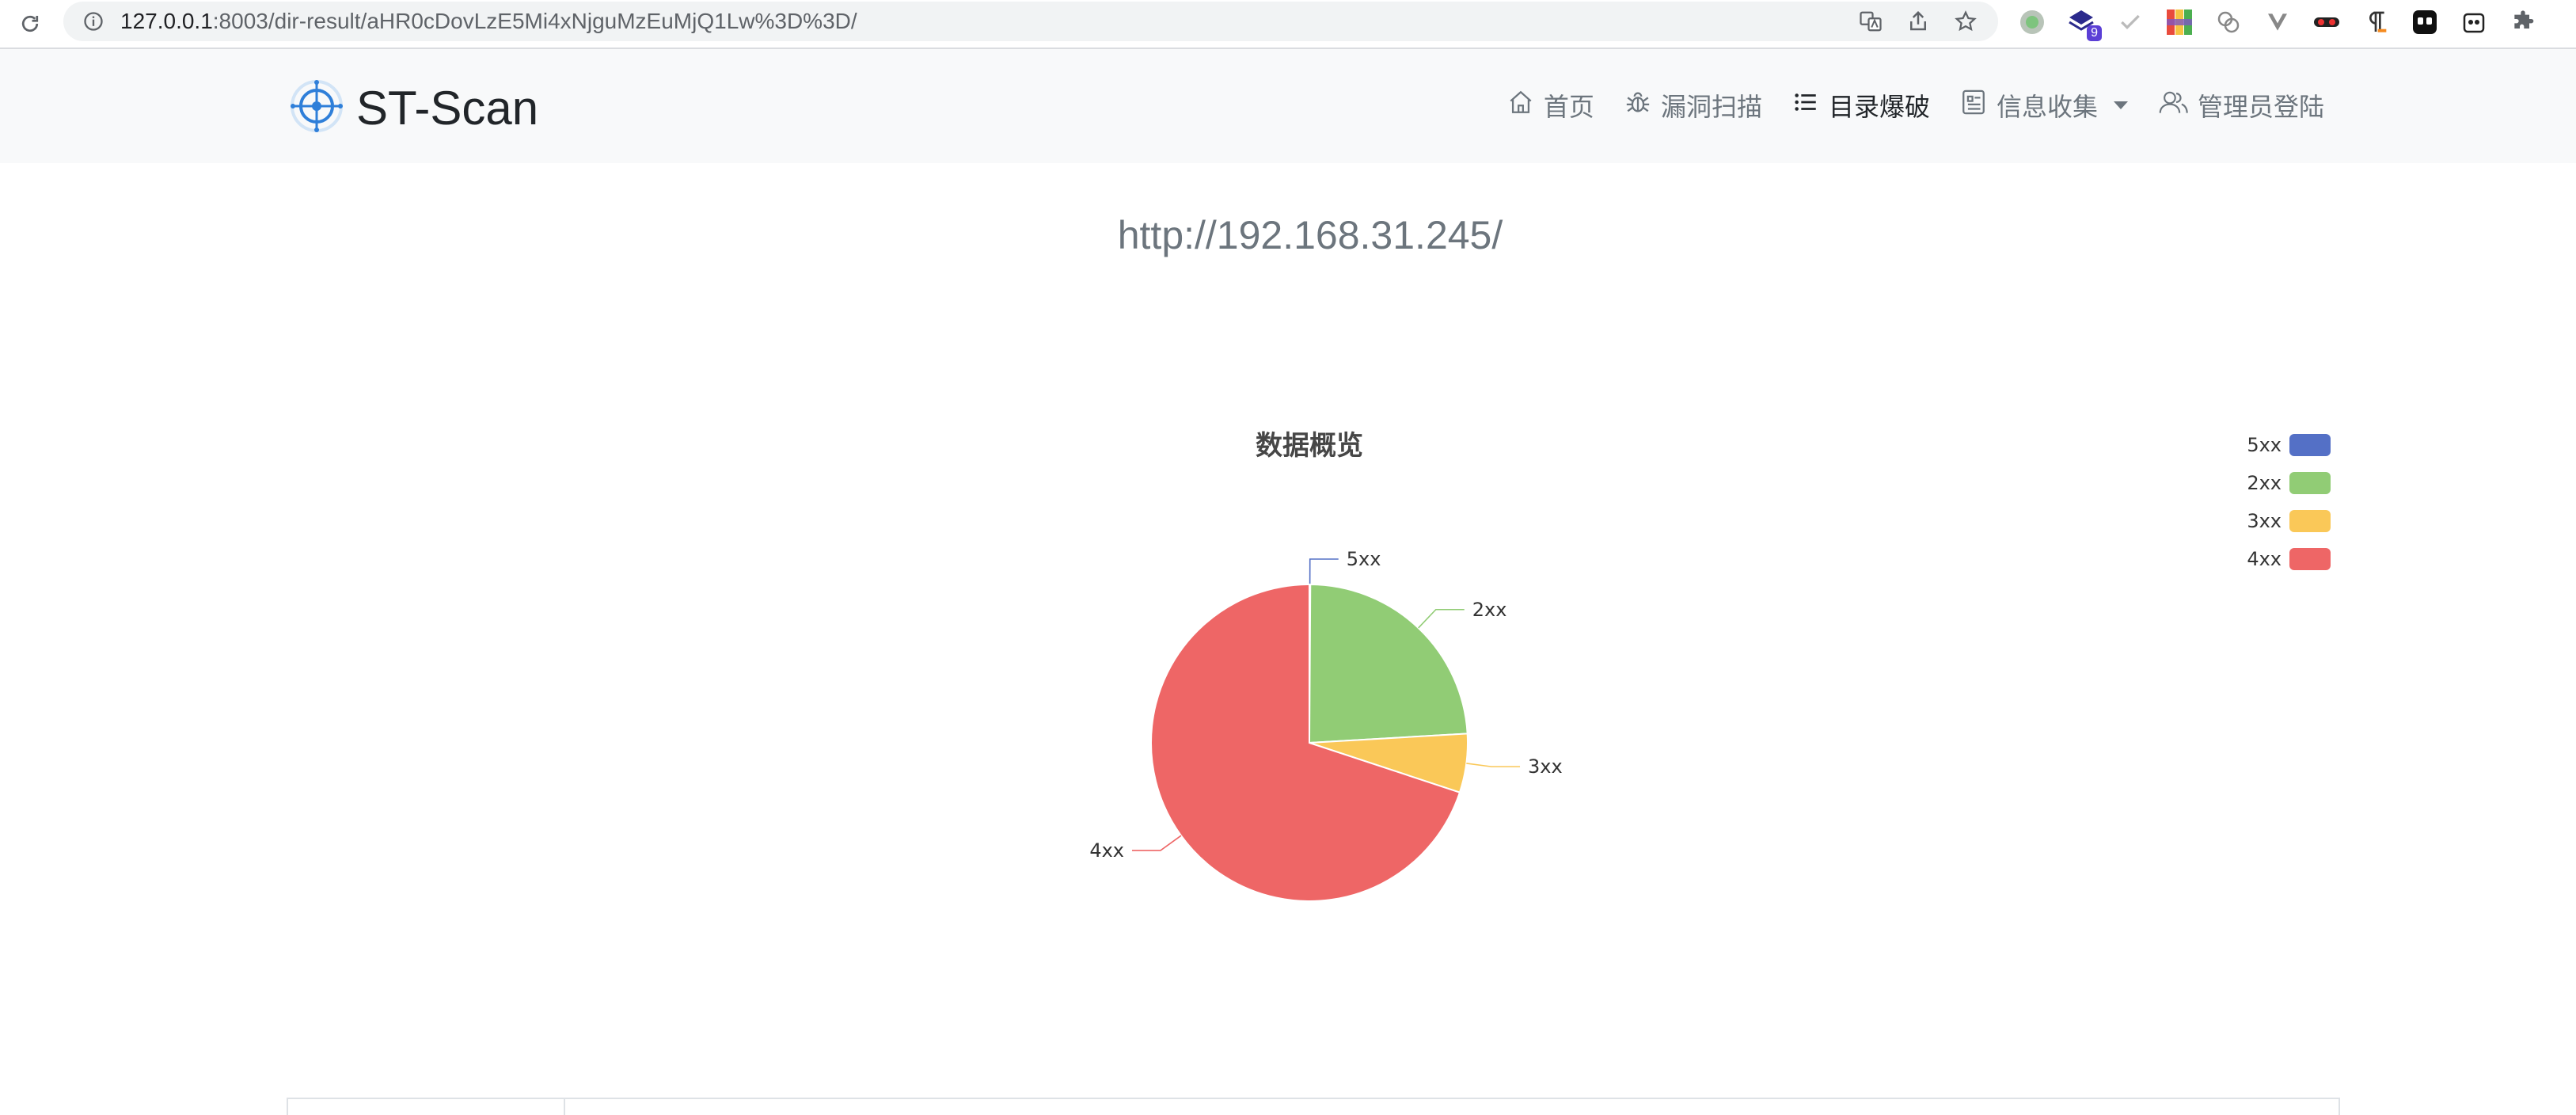 This screenshot has width=2576, height=1115. What do you see at coordinates (2047, 107) in the screenshot?
I see `nav-item-label: 信息收集` at bounding box center [2047, 107].